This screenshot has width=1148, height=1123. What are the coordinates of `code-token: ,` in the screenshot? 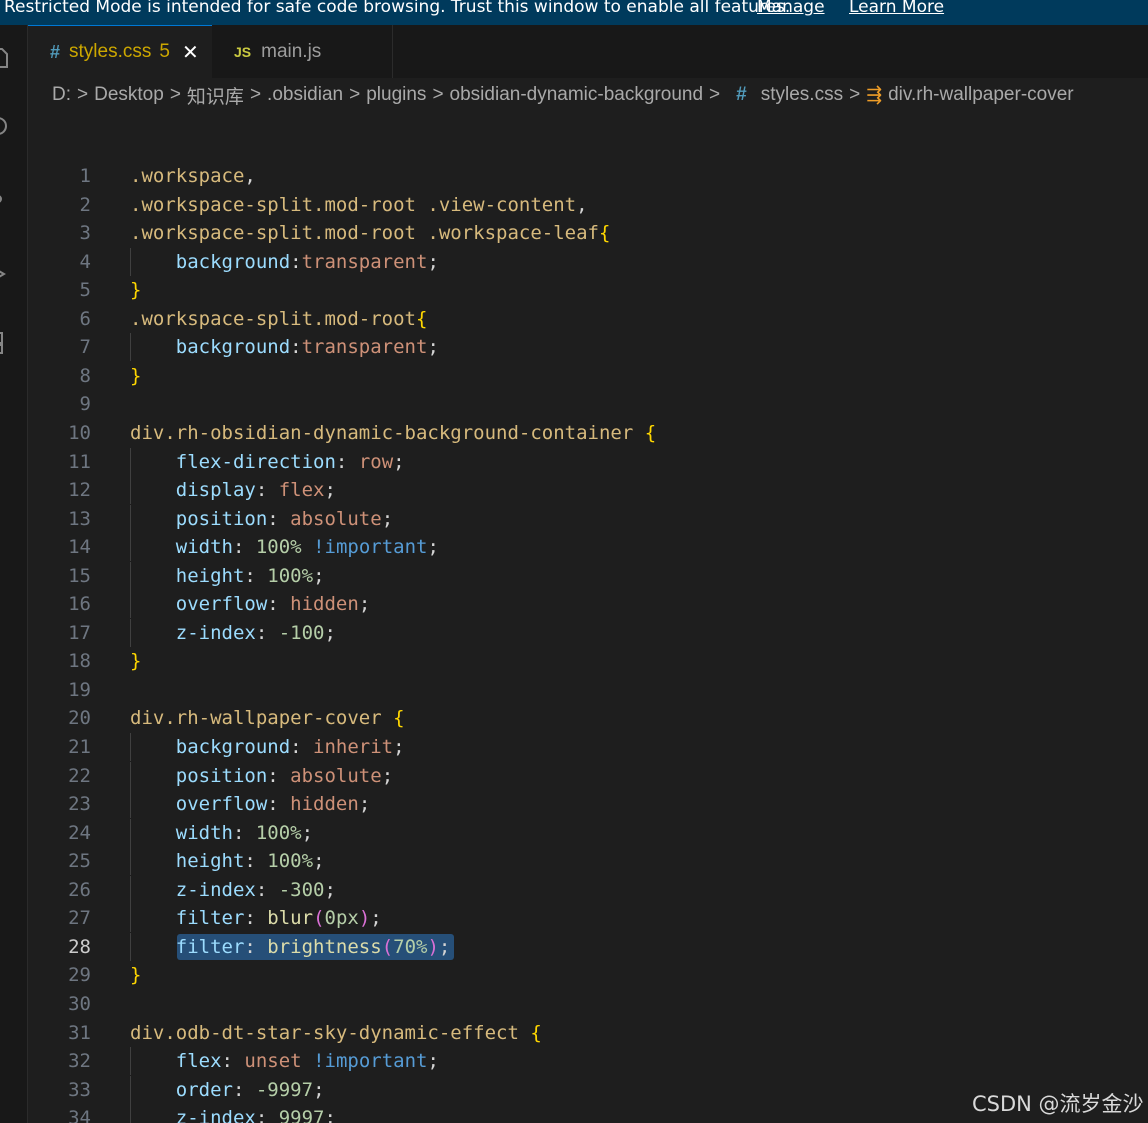 It's located at (582, 204).